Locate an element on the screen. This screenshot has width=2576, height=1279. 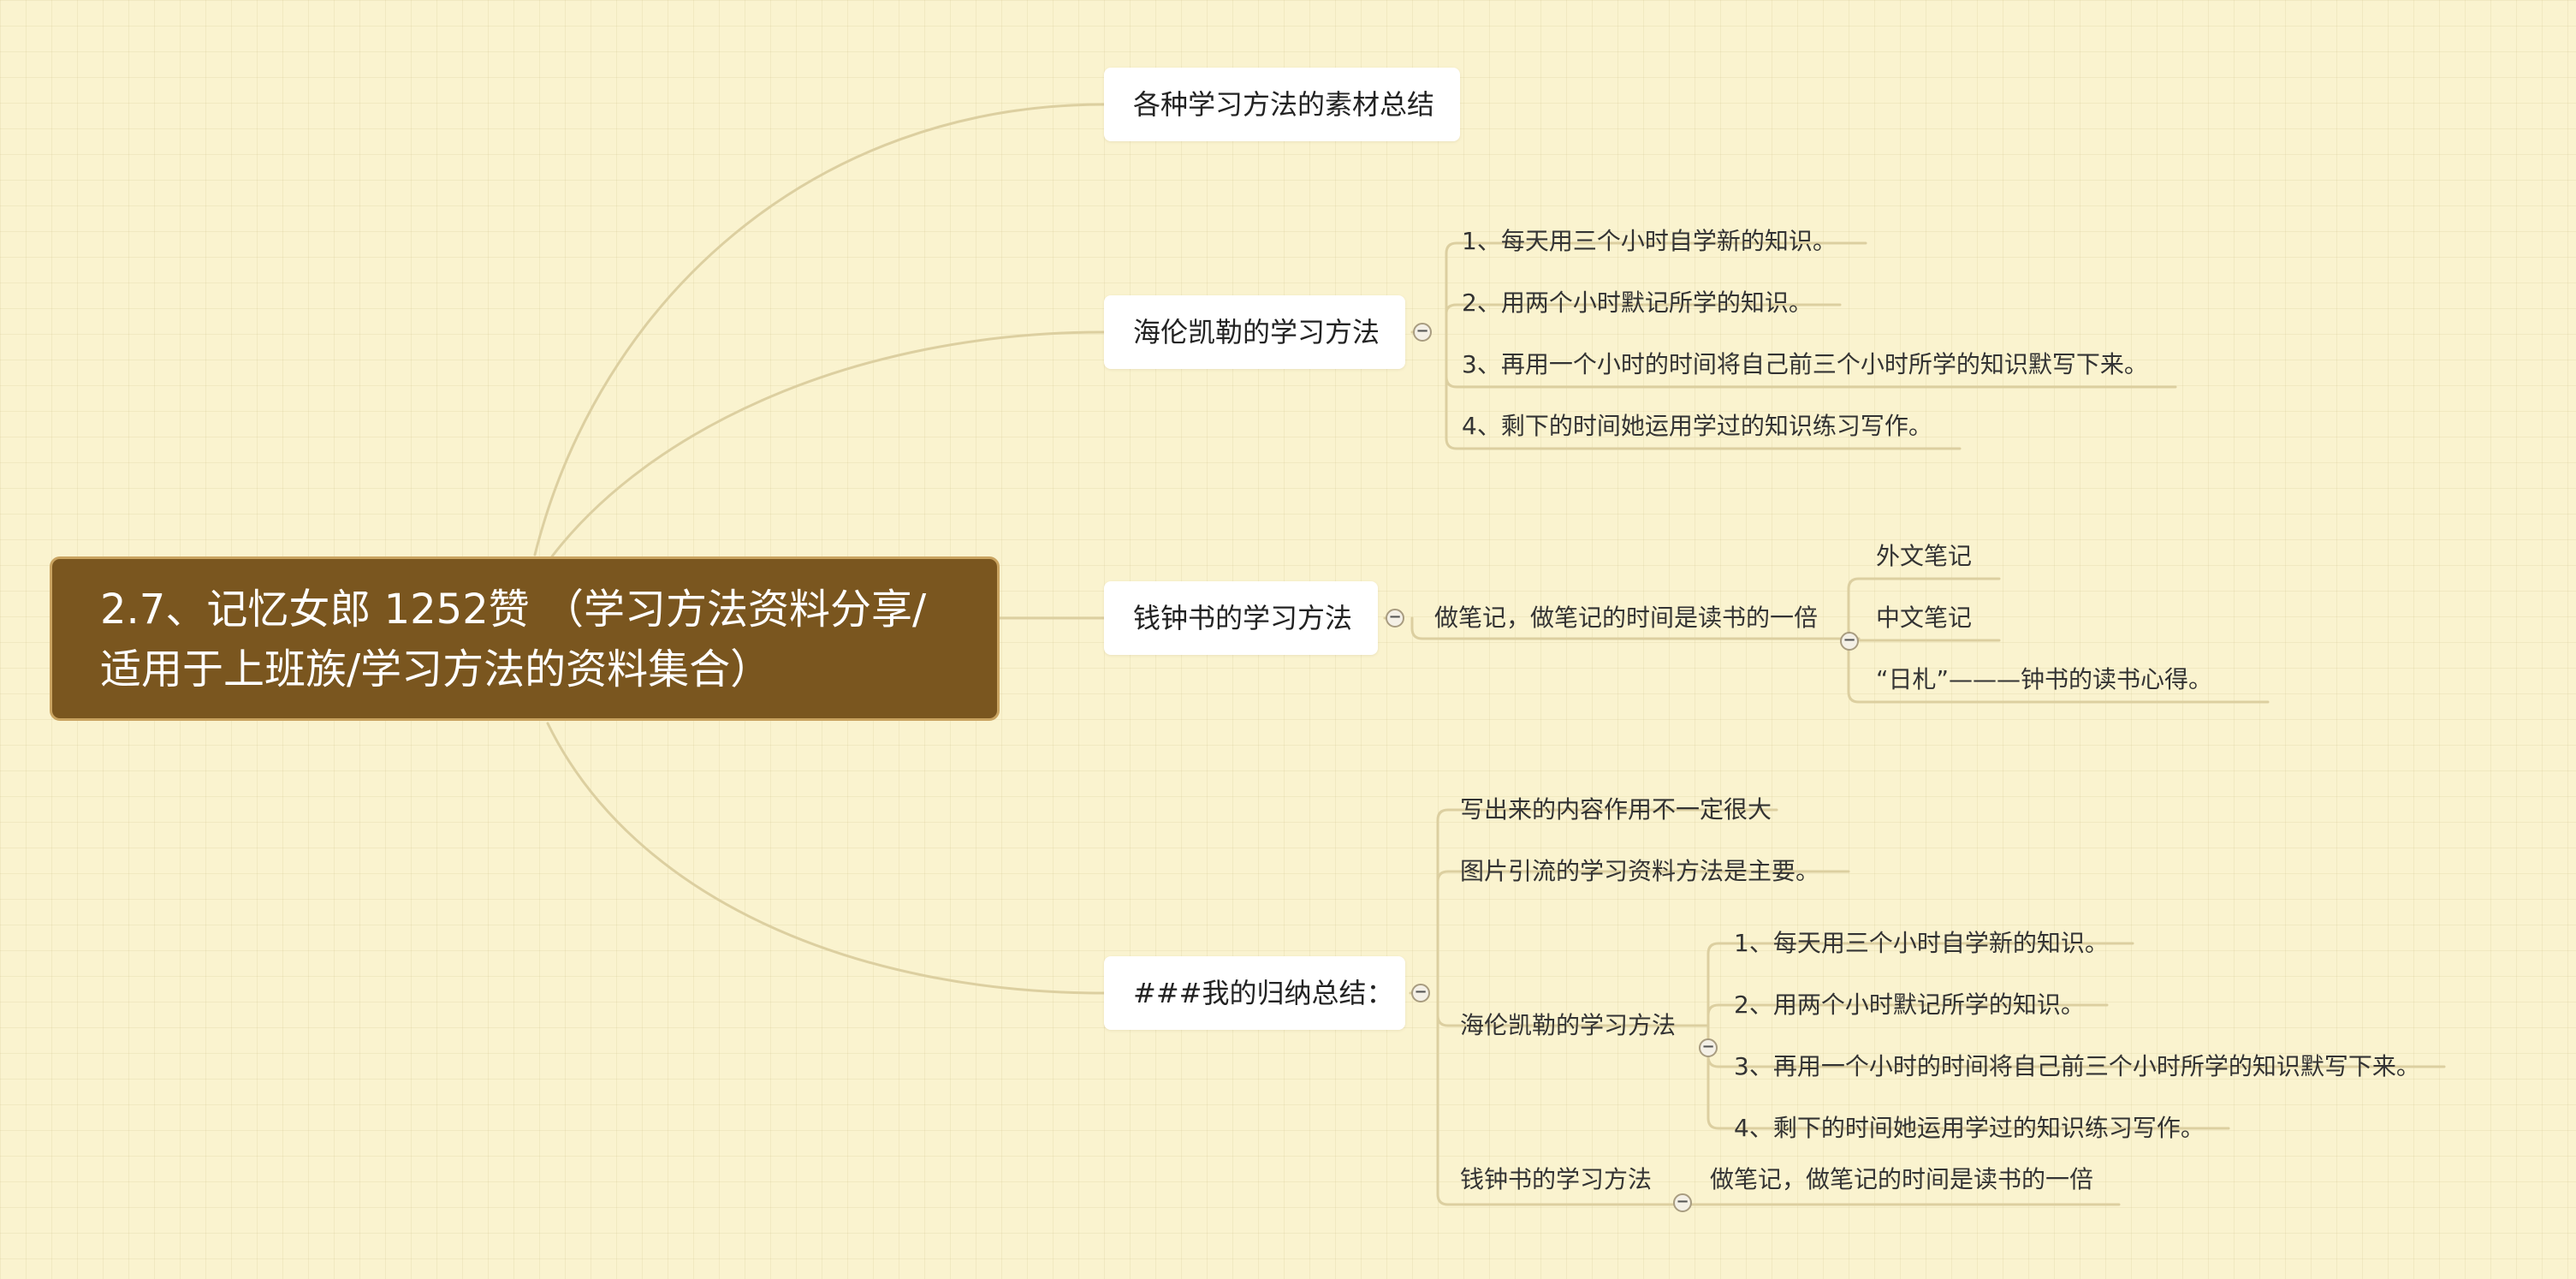
summary-keller-title: 海伦凯勒的学习方法 is located at coordinates (1568, 1026).